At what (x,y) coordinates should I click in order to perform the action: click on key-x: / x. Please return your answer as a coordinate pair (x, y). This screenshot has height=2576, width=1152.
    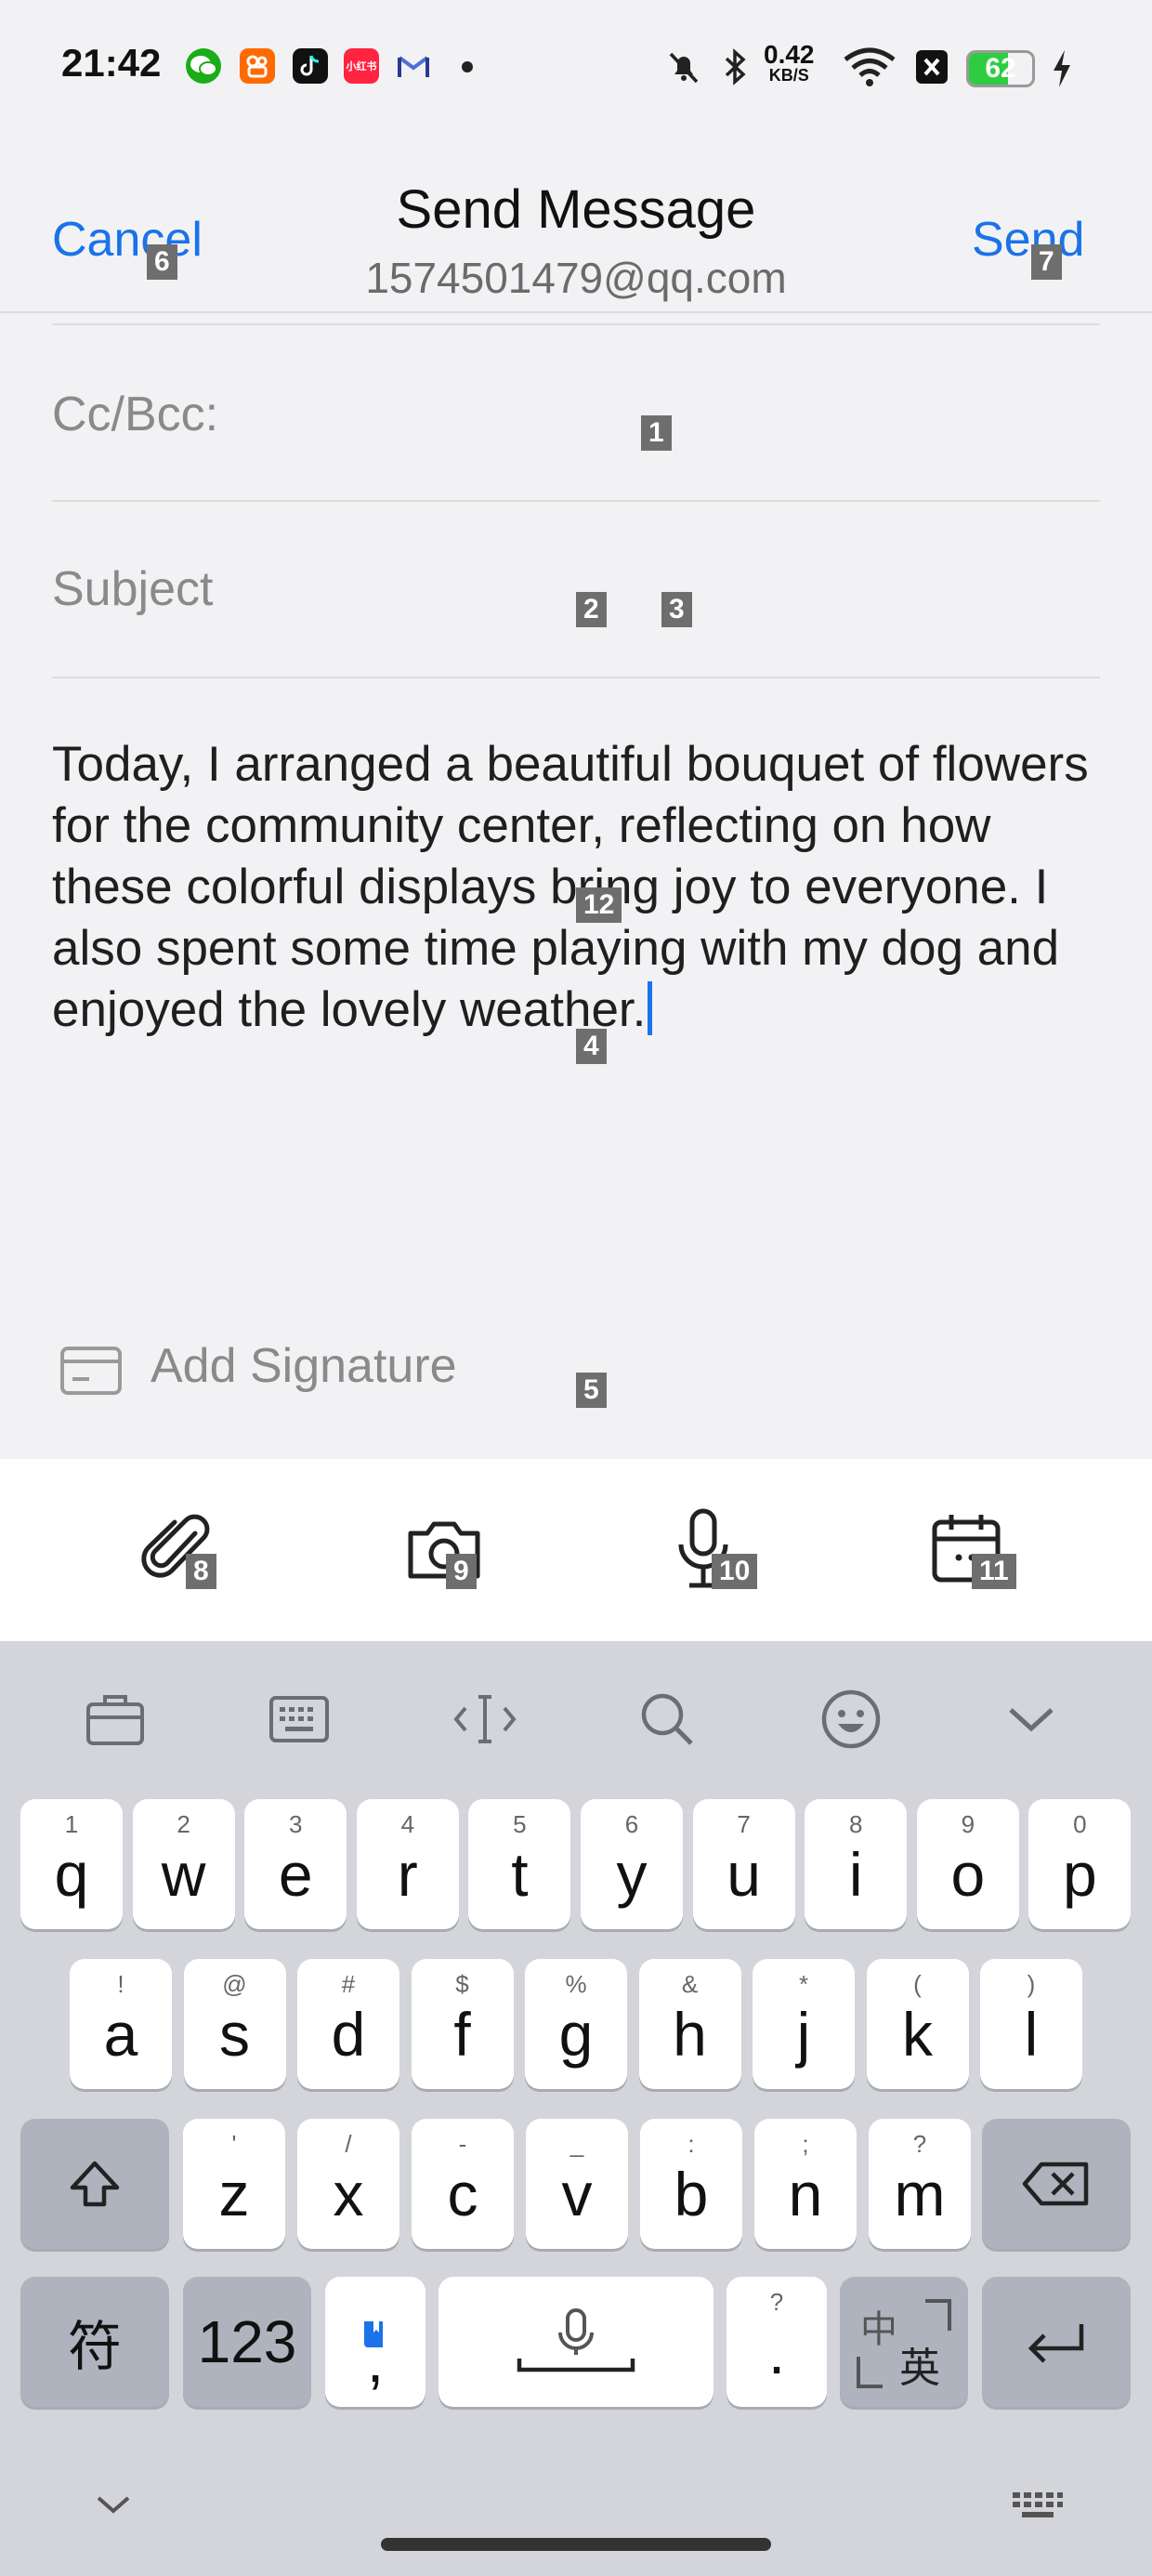
    Looking at the image, I should click on (348, 2184).